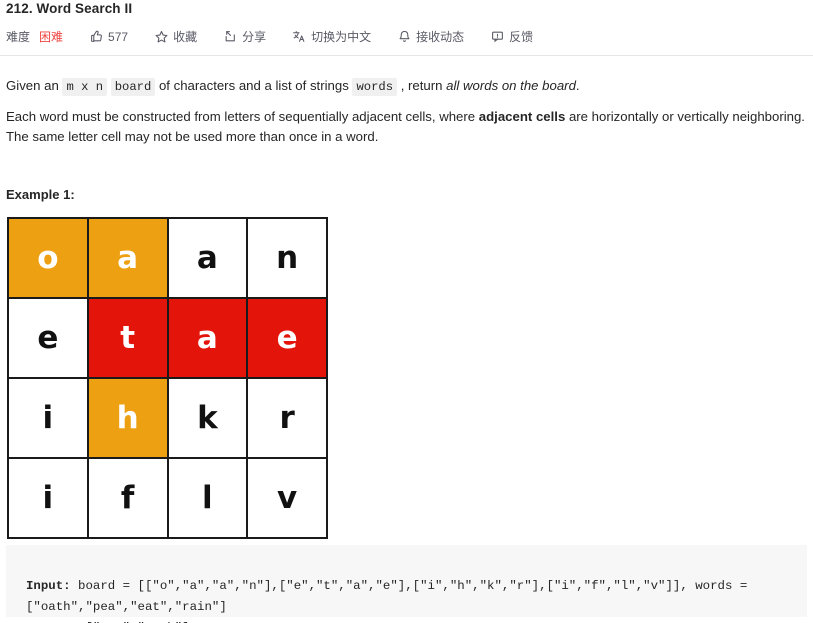  I want to click on board-cell: v, so click(288, 499).